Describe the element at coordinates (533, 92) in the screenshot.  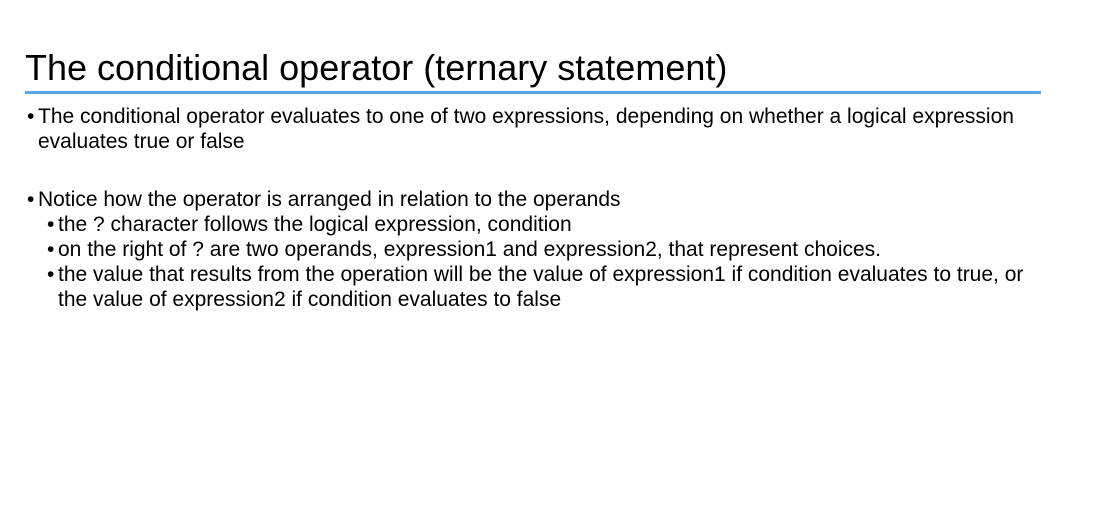
I see `title-underline` at that location.